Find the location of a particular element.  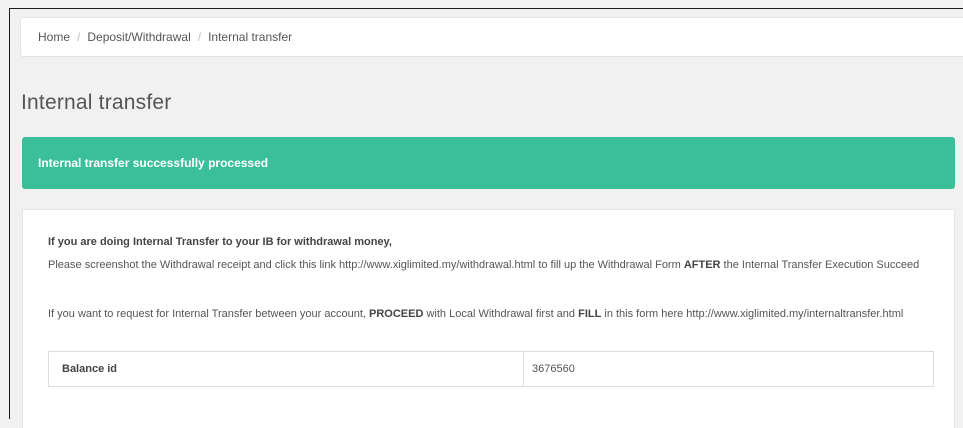

withdrawal-instructions-text: the Internal Transfer Execution Succeed is located at coordinates (820, 265).